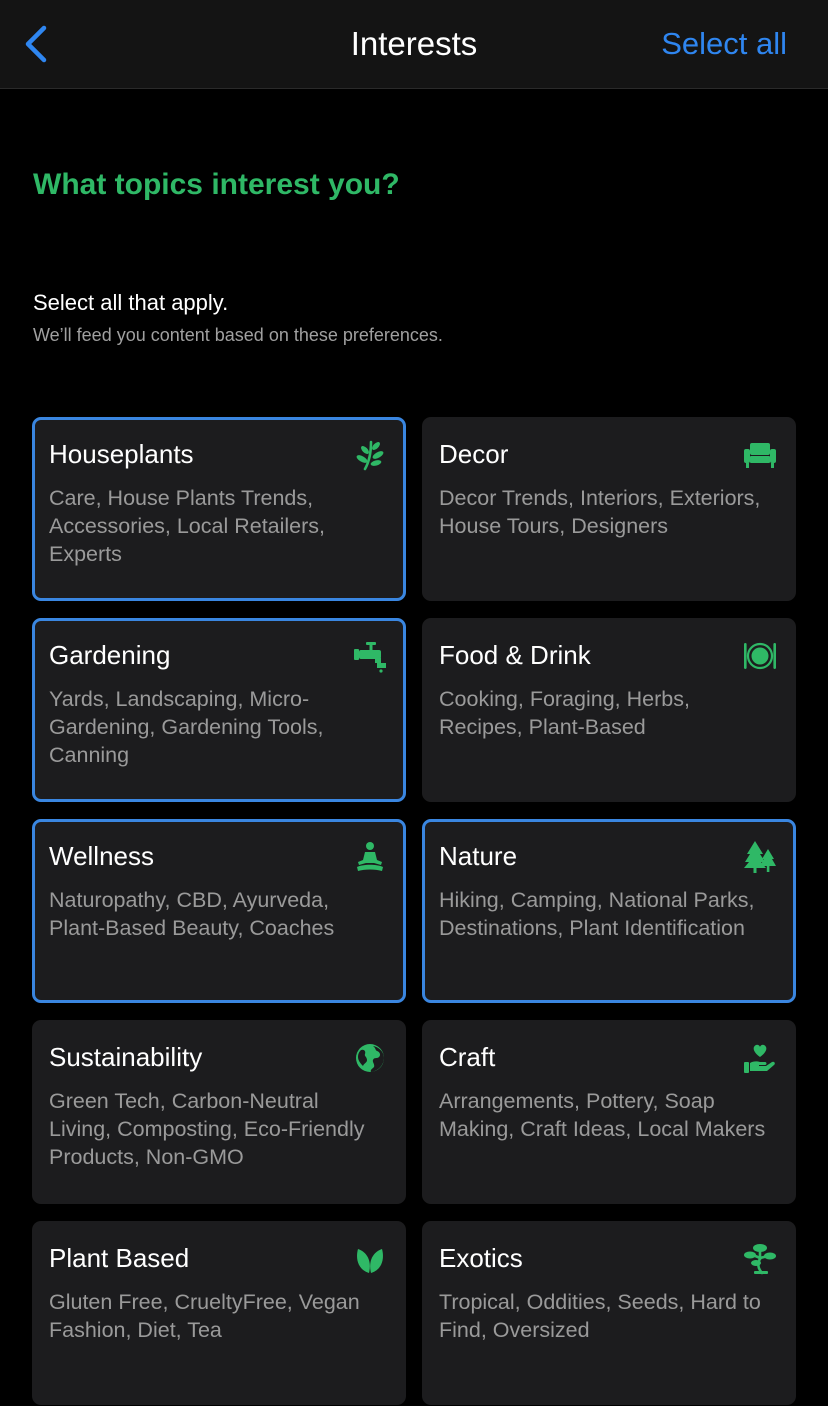  Describe the element at coordinates (102, 856) in the screenshot. I see `topic-title: Wellness` at that location.